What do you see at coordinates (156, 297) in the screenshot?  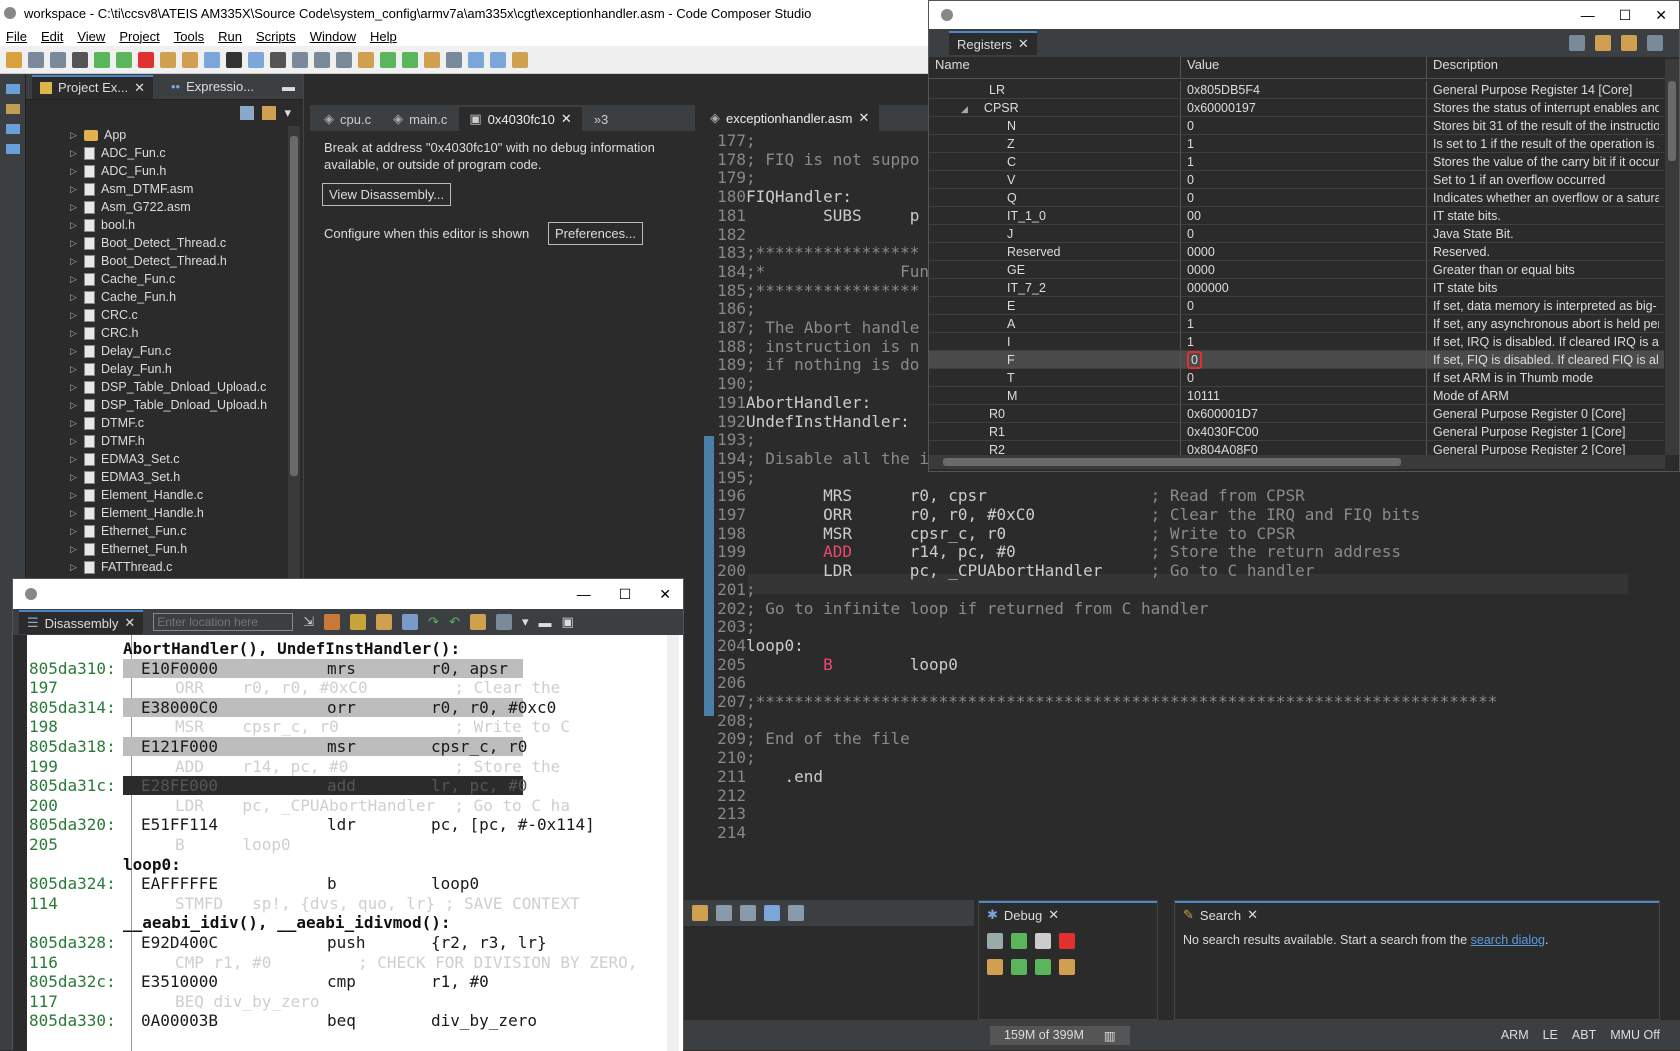 I see `tree-item: ▷ Cache_Fun.h` at bounding box center [156, 297].